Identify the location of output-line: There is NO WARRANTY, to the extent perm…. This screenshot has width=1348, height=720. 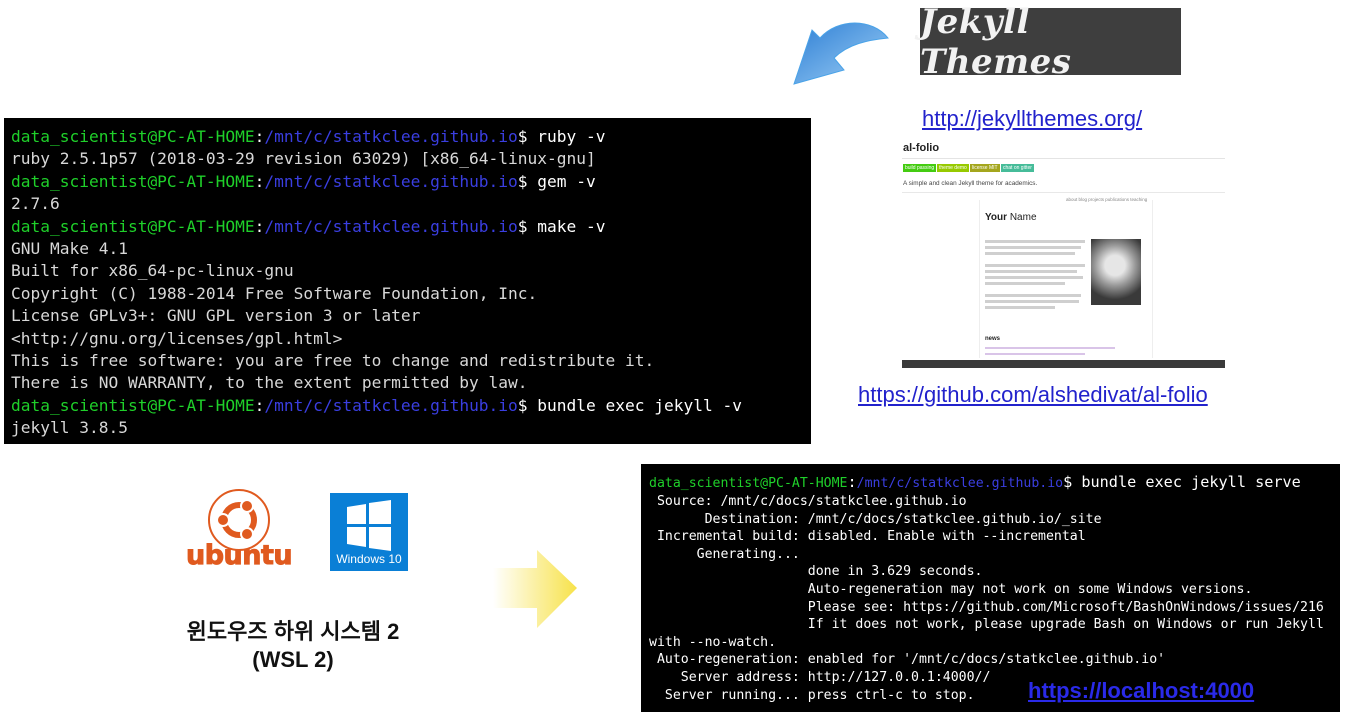
(269, 383).